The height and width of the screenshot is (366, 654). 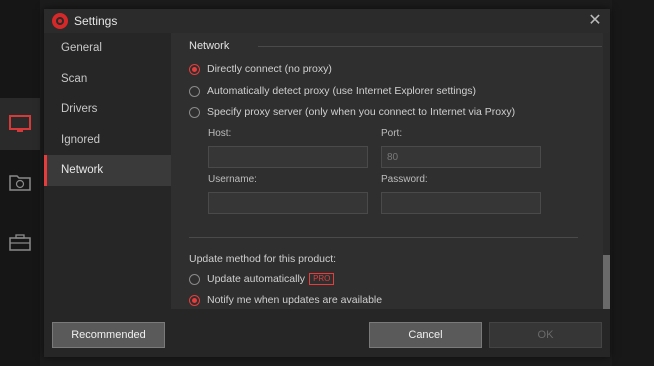 What do you see at coordinates (220, 133) in the screenshot?
I see `host-label: Host:` at bounding box center [220, 133].